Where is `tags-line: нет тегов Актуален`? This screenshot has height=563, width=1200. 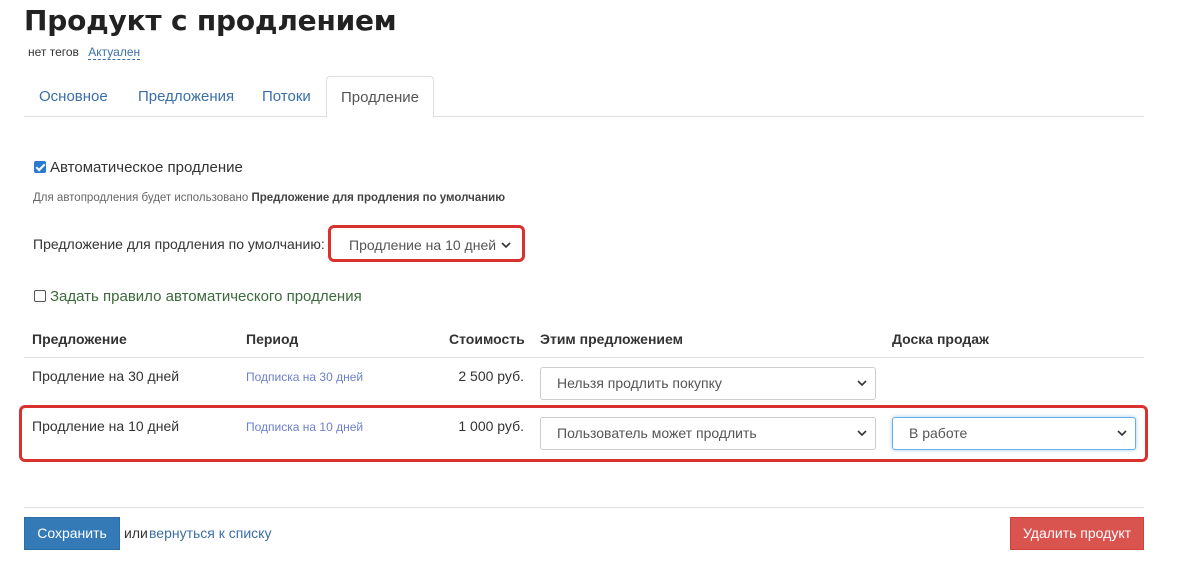 tags-line: нет тегов Актуален is located at coordinates (84, 52).